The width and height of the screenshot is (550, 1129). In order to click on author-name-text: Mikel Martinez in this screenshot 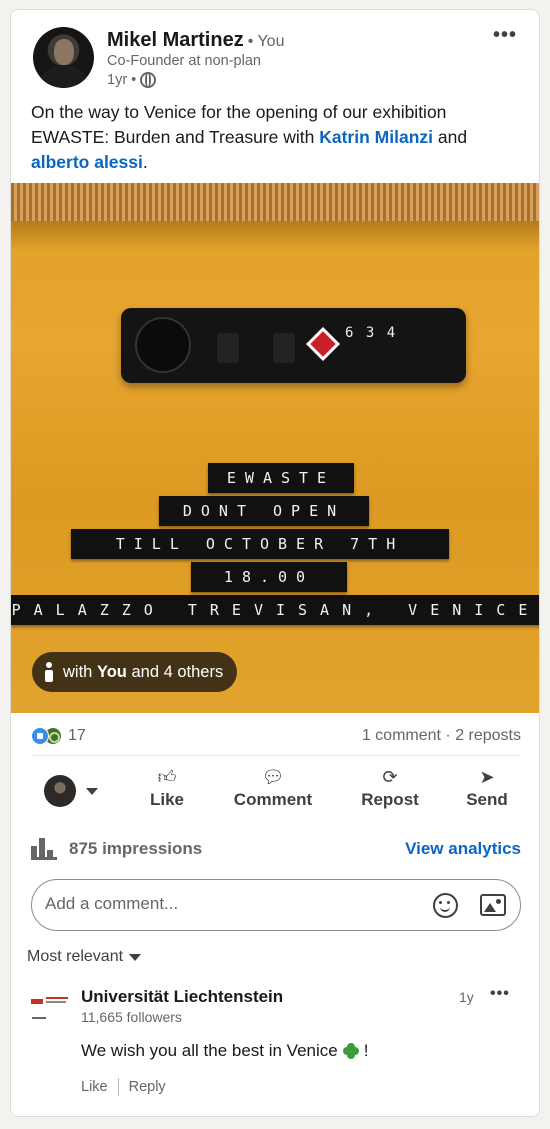, I will do `click(175, 40)`.